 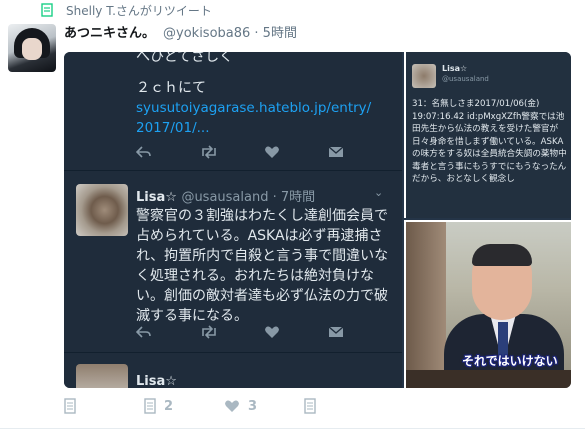 I want to click on retweet-context: Shelly T.さんがリツイート, so click(x=126, y=10).